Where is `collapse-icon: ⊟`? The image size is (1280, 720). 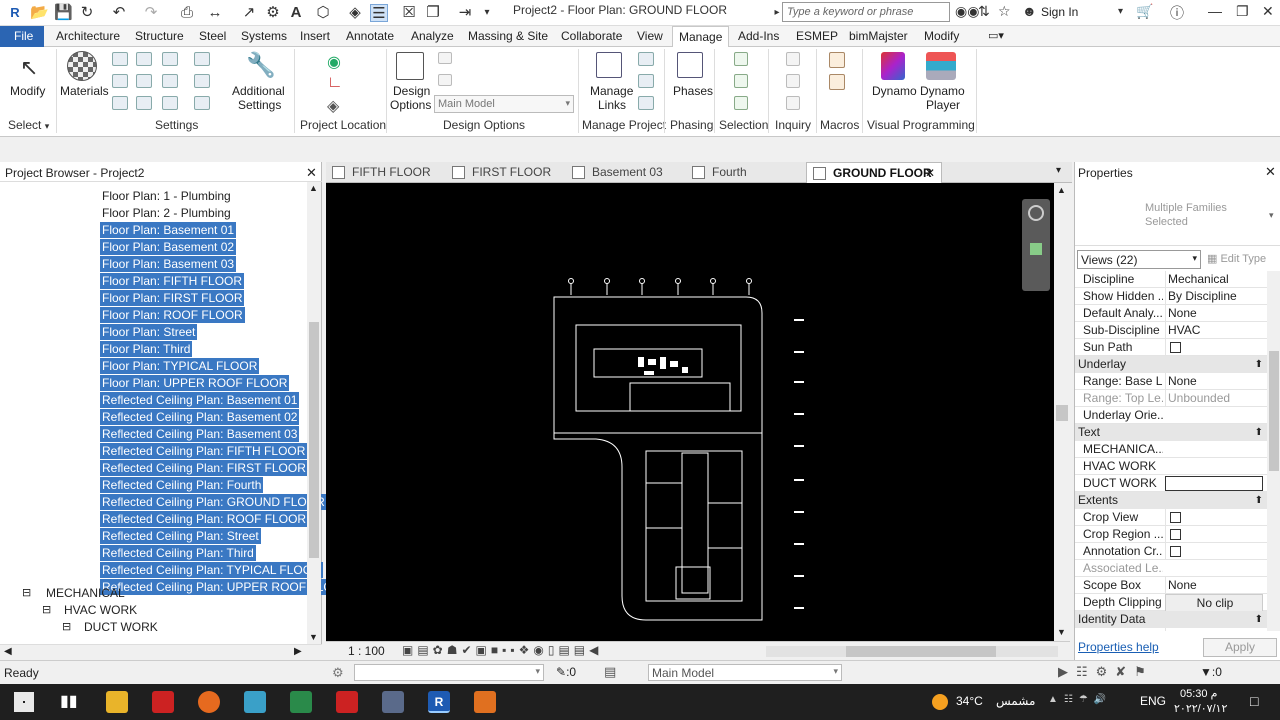
collapse-icon: ⊟ is located at coordinates (66, 626).